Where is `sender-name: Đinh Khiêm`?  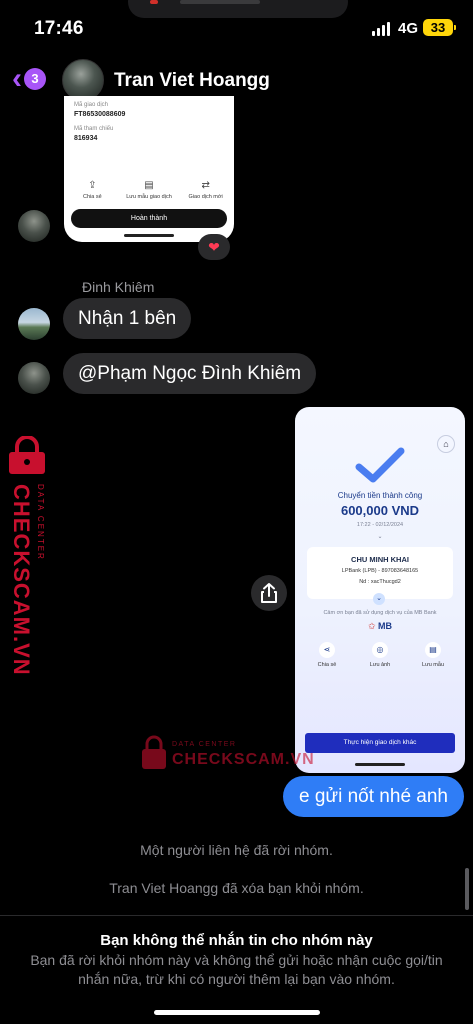 sender-name: Đinh Khiêm is located at coordinates (118, 287).